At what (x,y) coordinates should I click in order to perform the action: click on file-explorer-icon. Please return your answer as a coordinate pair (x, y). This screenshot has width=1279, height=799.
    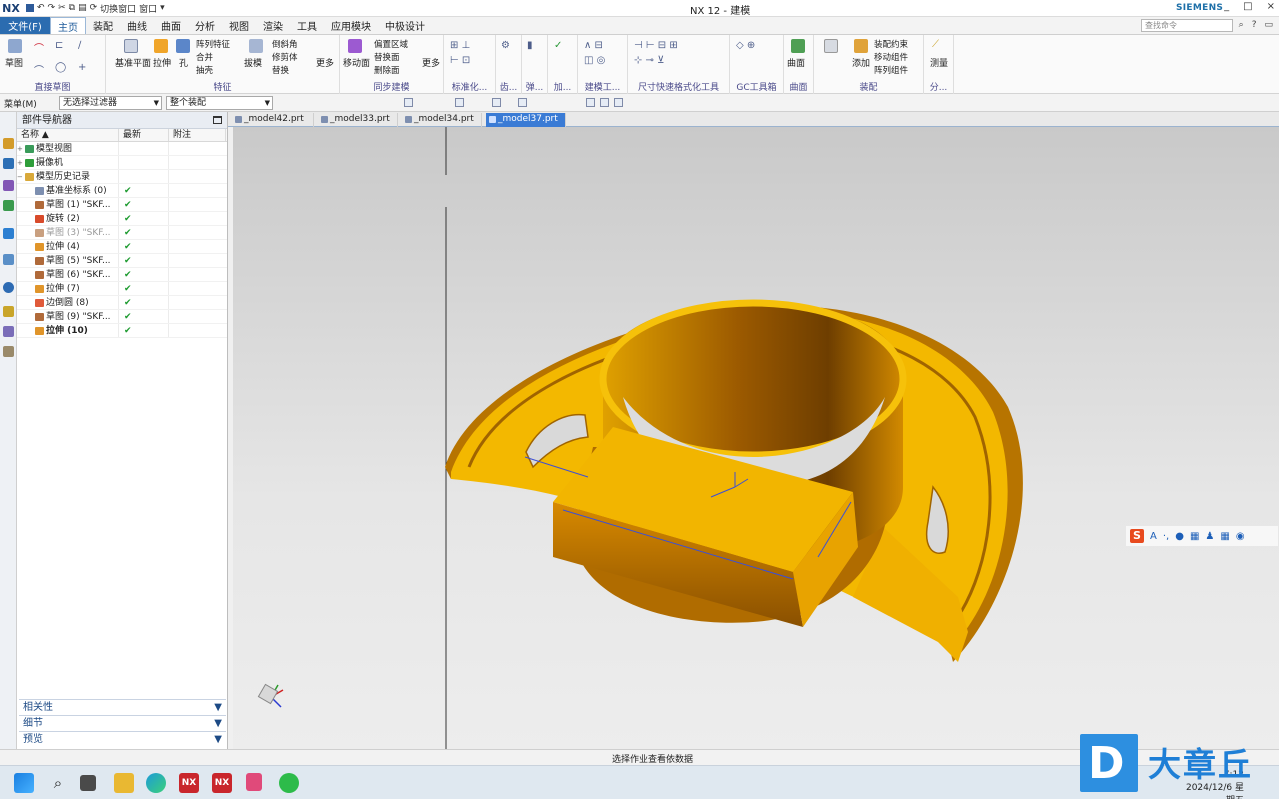
    Looking at the image, I should click on (124, 783).